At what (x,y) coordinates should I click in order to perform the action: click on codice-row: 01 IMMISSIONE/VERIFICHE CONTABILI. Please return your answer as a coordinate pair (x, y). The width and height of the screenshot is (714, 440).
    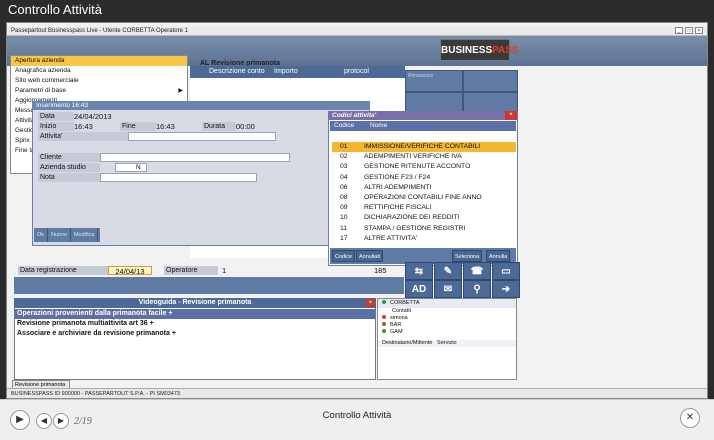
    Looking at the image, I should click on (424, 147).